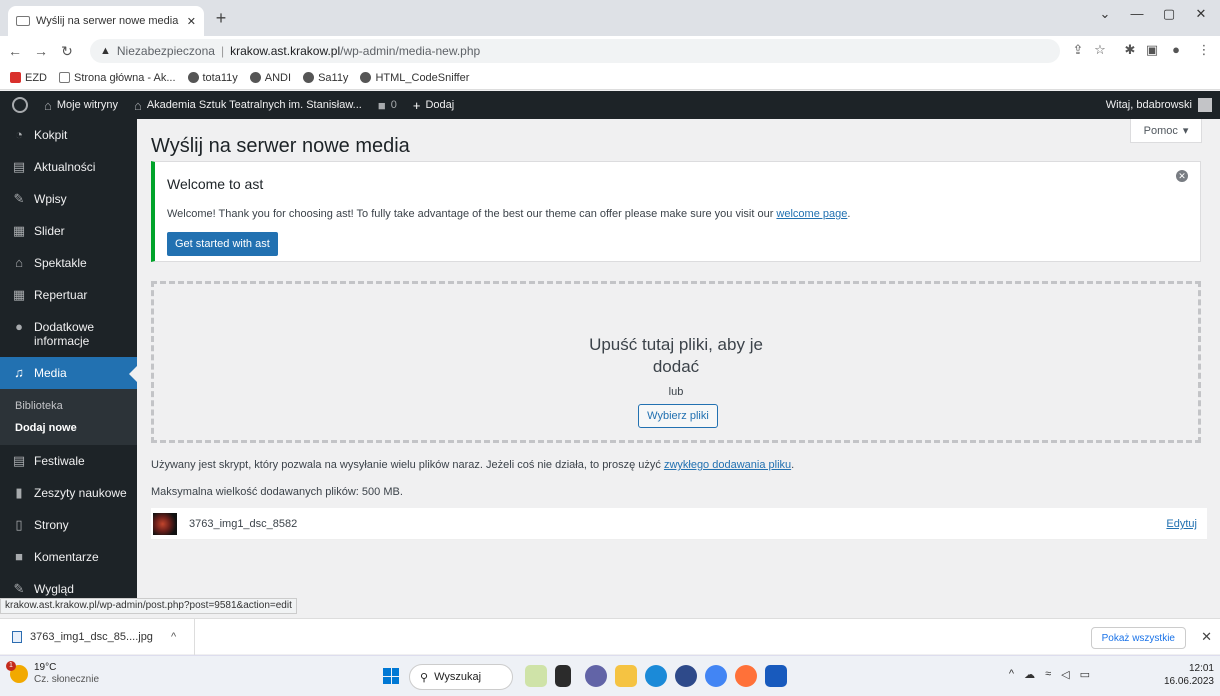 Image resolution: width=1220 pixels, height=696 pixels. I want to click on dismiss-icon: ✕, so click(1182, 176).